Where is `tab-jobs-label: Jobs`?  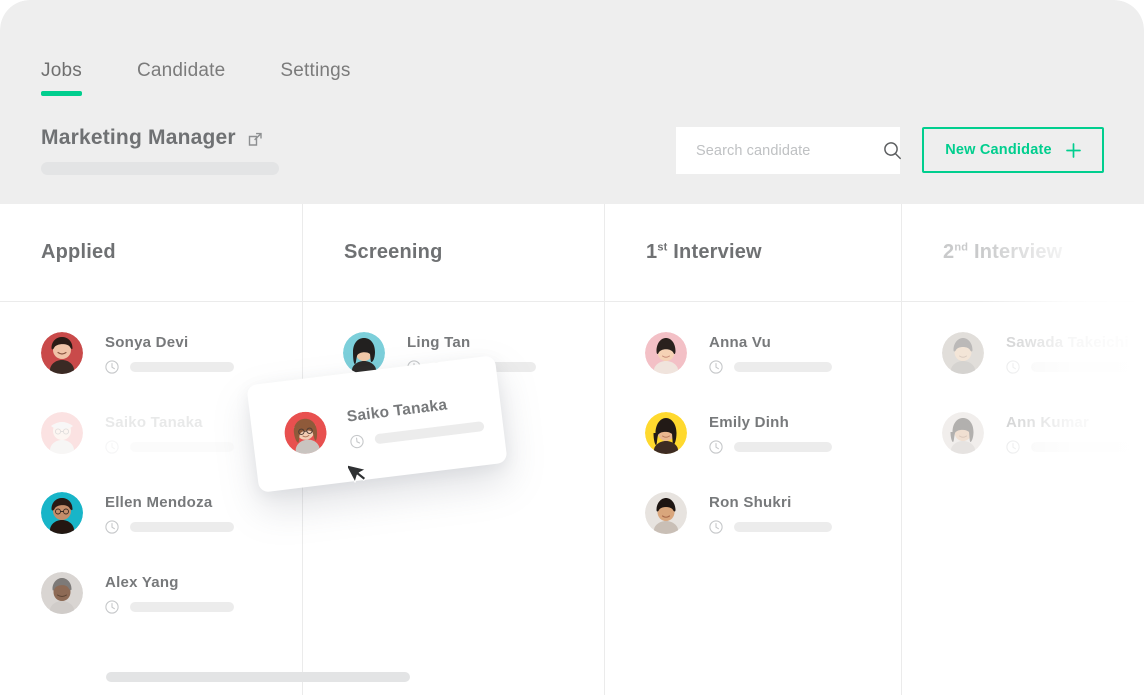
tab-jobs-label: Jobs is located at coordinates (61, 70).